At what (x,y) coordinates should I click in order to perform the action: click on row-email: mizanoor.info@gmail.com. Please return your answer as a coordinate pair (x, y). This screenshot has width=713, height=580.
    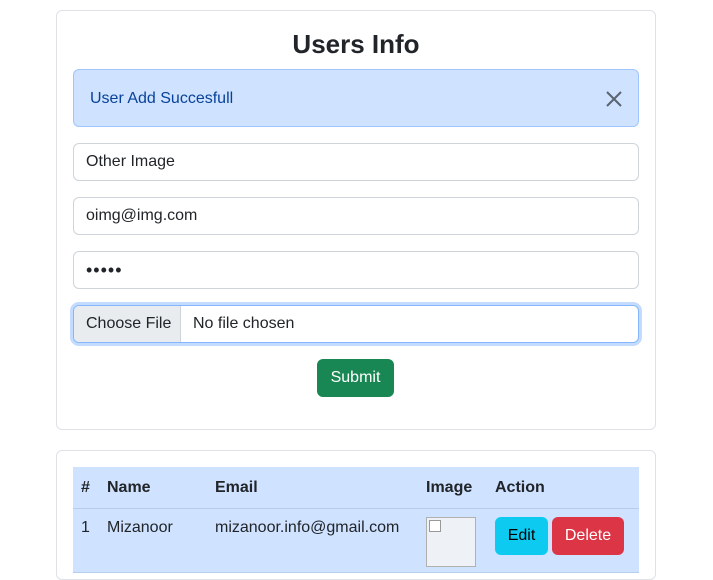
    Looking at the image, I should click on (312, 540).